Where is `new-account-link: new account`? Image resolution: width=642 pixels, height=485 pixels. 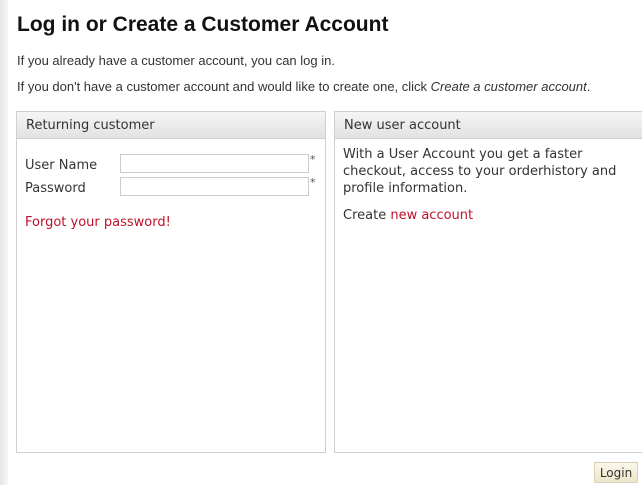 new-account-link: new account is located at coordinates (431, 215).